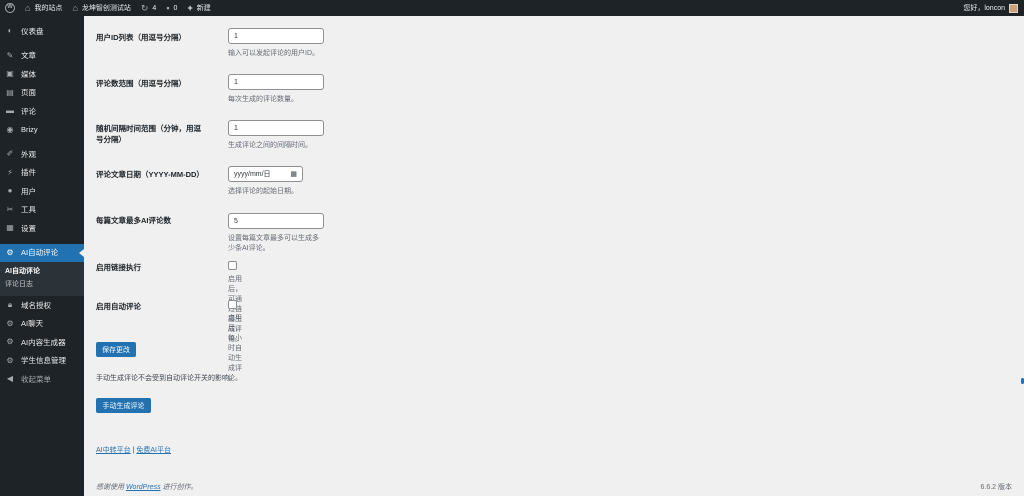 This screenshot has height=496, width=1024. I want to click on brush-icon: ✐, so click(10, 154).